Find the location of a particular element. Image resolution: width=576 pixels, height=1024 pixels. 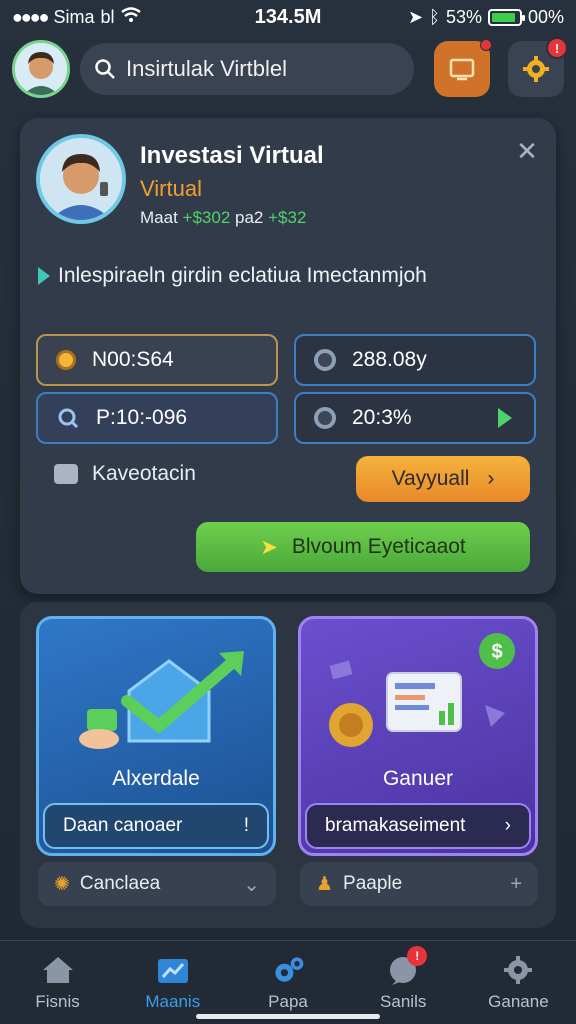

start-investment-button: ➤ Blvoum Eyeticaaot is located at coordinates (363, 547).